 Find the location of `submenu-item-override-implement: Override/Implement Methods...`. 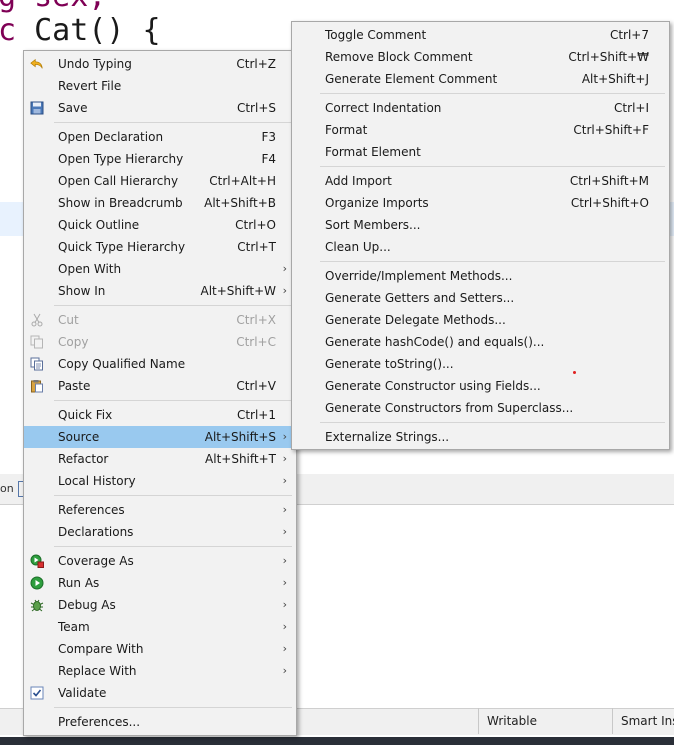

submenu-item-override-implement: Override/Implement Methods... is located at coordinates (480, 276).